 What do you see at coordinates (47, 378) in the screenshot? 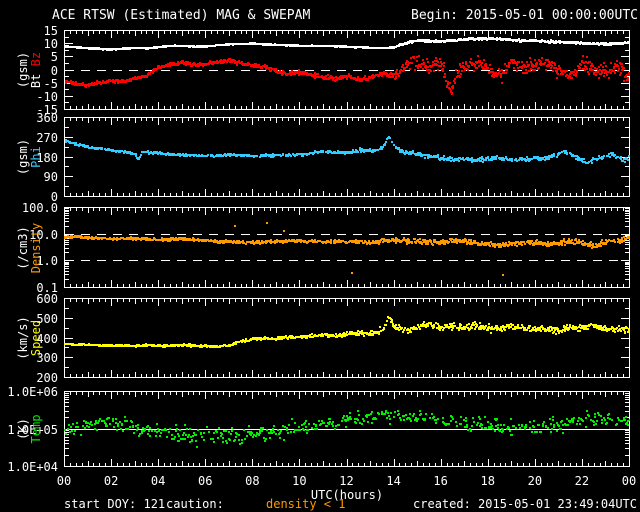
I see `speed-ytick-label: 200` at bounding box center [47, 378].